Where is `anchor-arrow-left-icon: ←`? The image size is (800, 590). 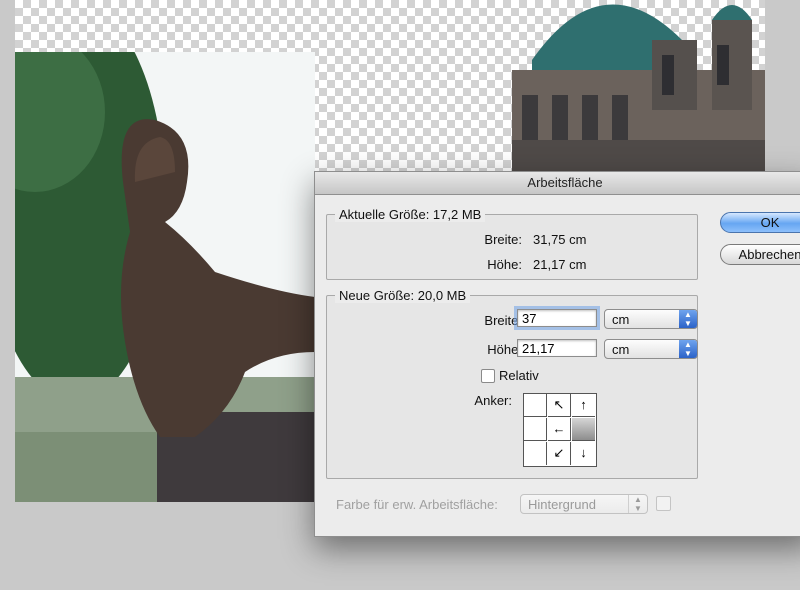 anchor-arrow-left-icon: ← is located at coordinates (559, 429).